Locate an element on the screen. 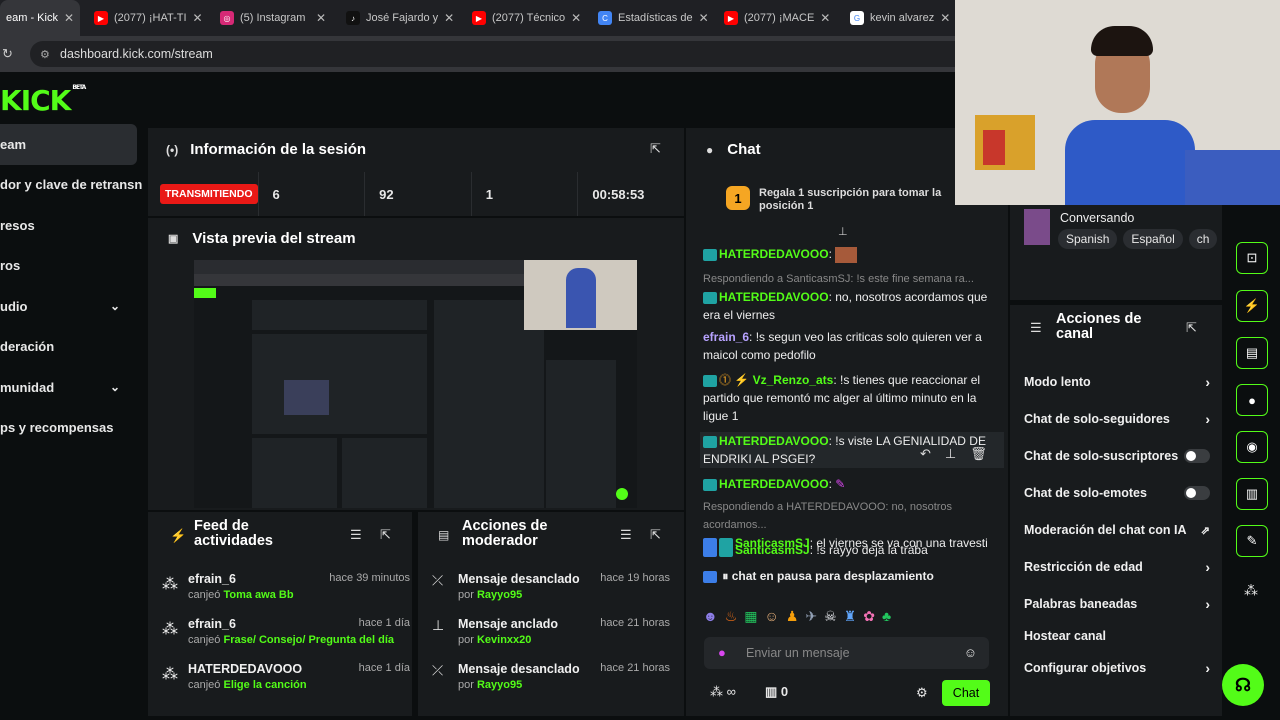 This screenshot has width=1280, height=720. wrench-icon: ✎ is located at coordinates (1252, 541).